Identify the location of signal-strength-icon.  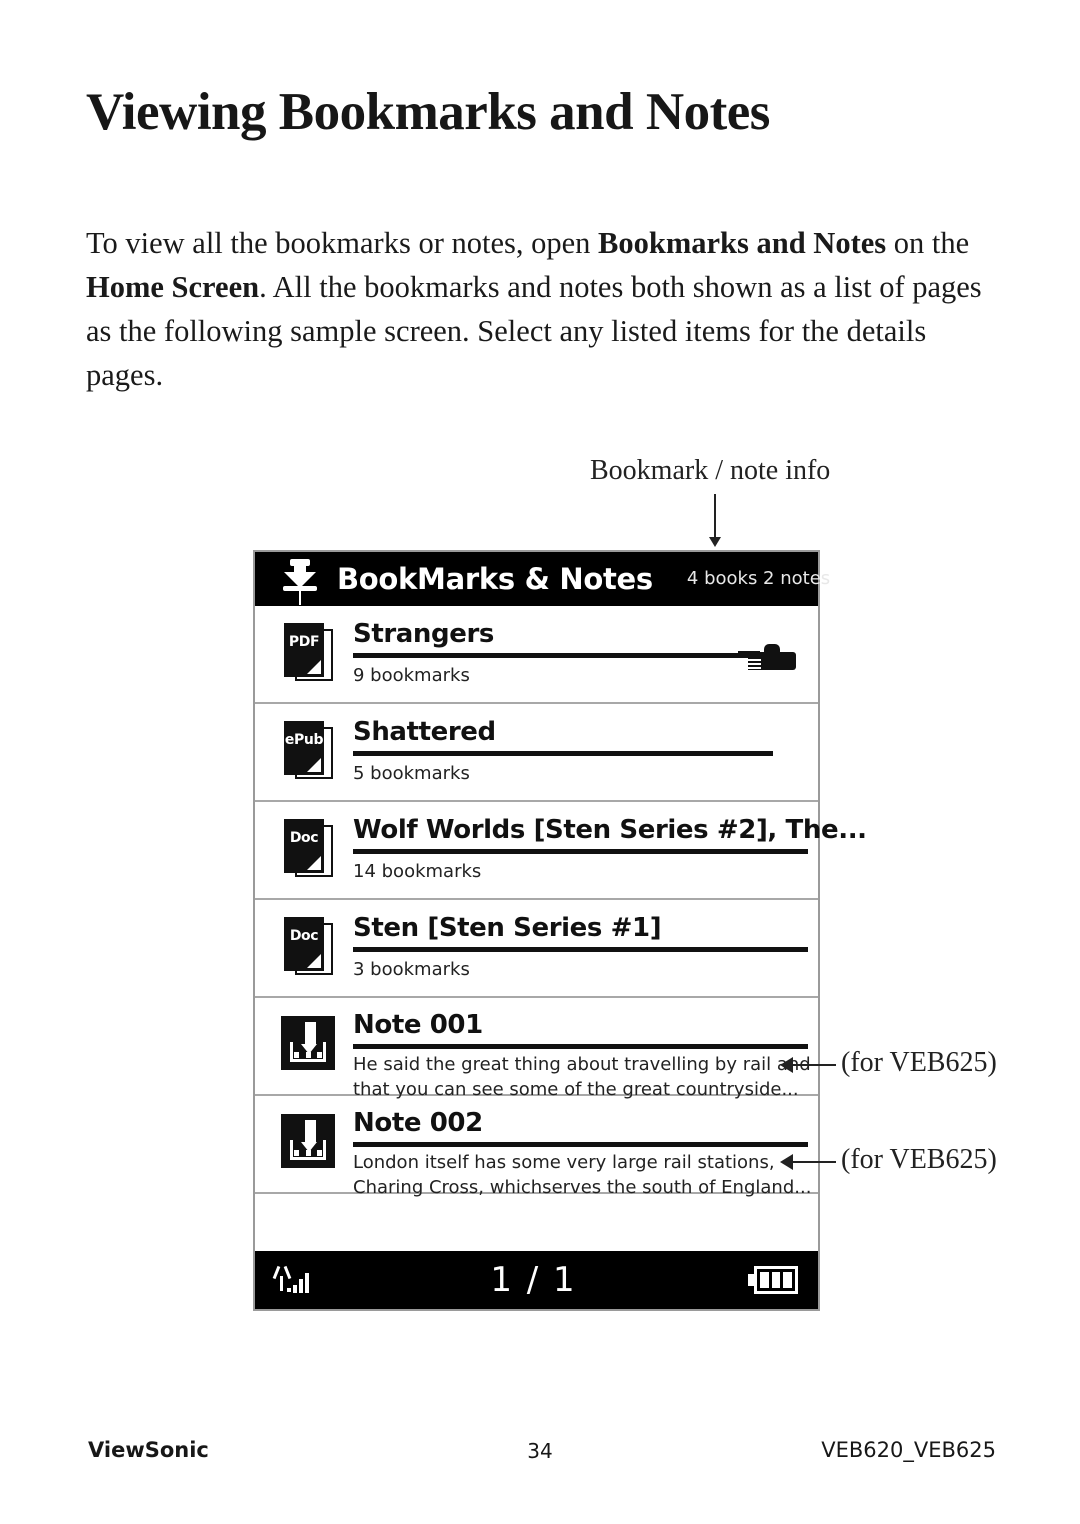
(295, 1280).